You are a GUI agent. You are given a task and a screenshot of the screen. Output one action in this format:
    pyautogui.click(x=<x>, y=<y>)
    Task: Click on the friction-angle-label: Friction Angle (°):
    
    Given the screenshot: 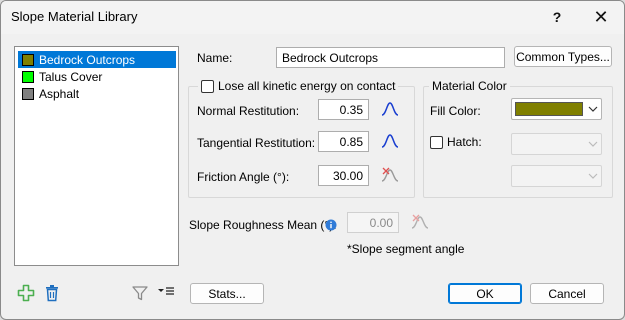 What is the action you would take?
    pyautogui.click(x=243, y=177)
    